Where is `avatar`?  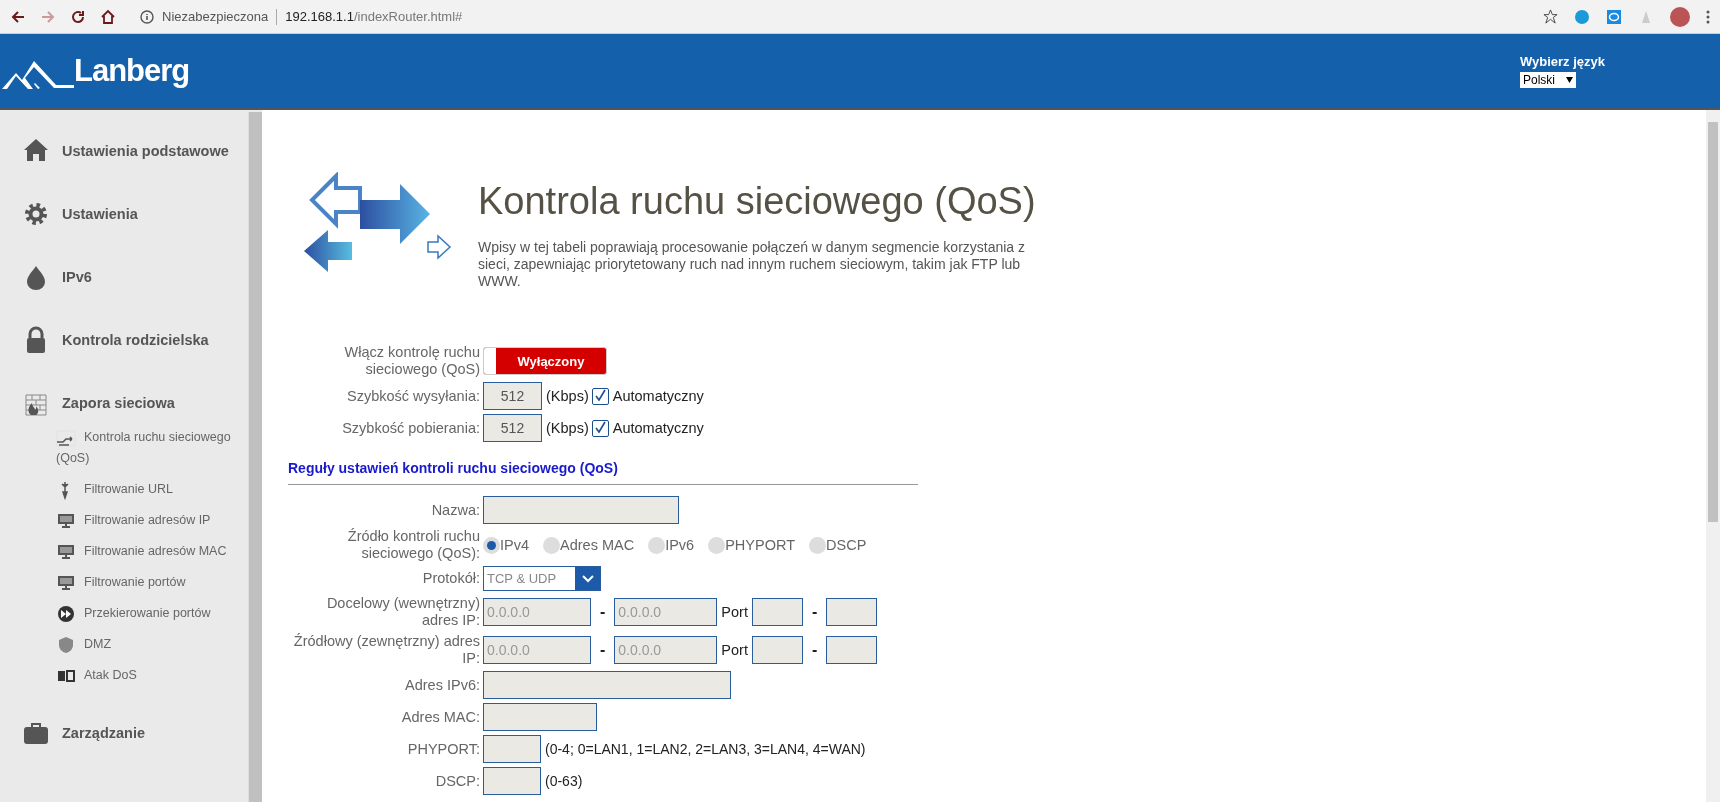
avatar is located at coordinates (1680, 16).